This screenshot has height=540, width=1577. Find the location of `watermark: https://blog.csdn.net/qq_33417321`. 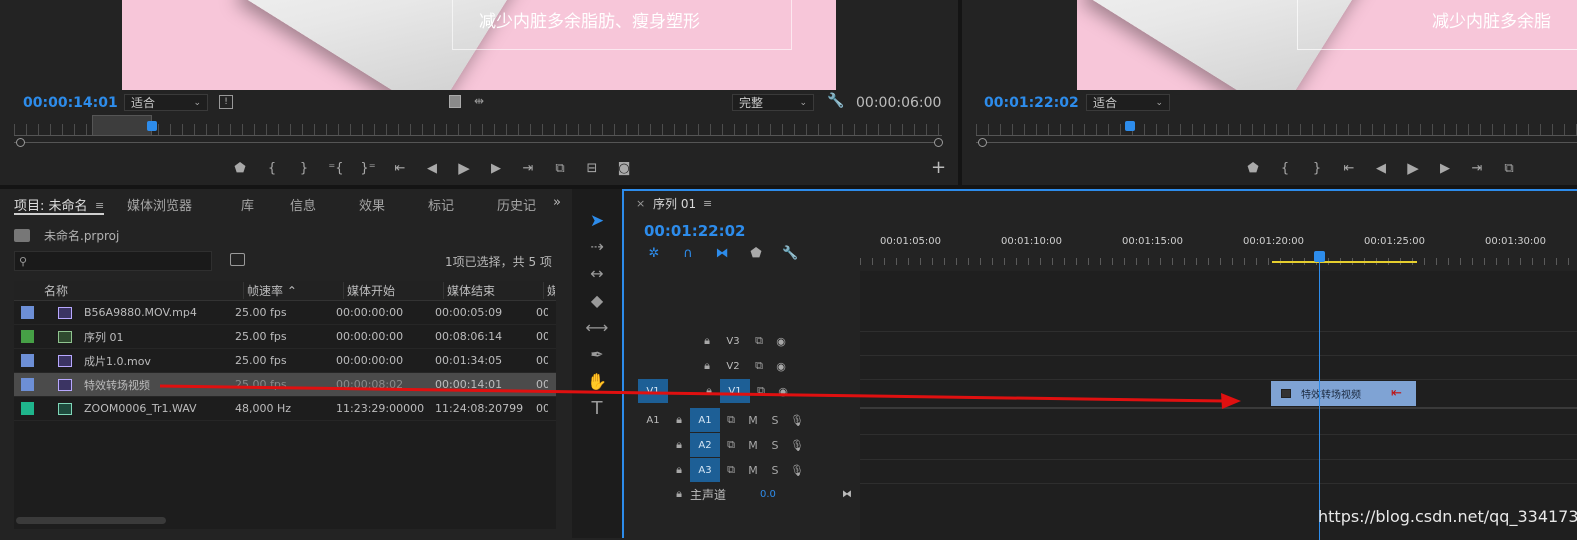

watermark: https://blog.csdn.net/qq_33417321 is located at coordinates (1447, 516).